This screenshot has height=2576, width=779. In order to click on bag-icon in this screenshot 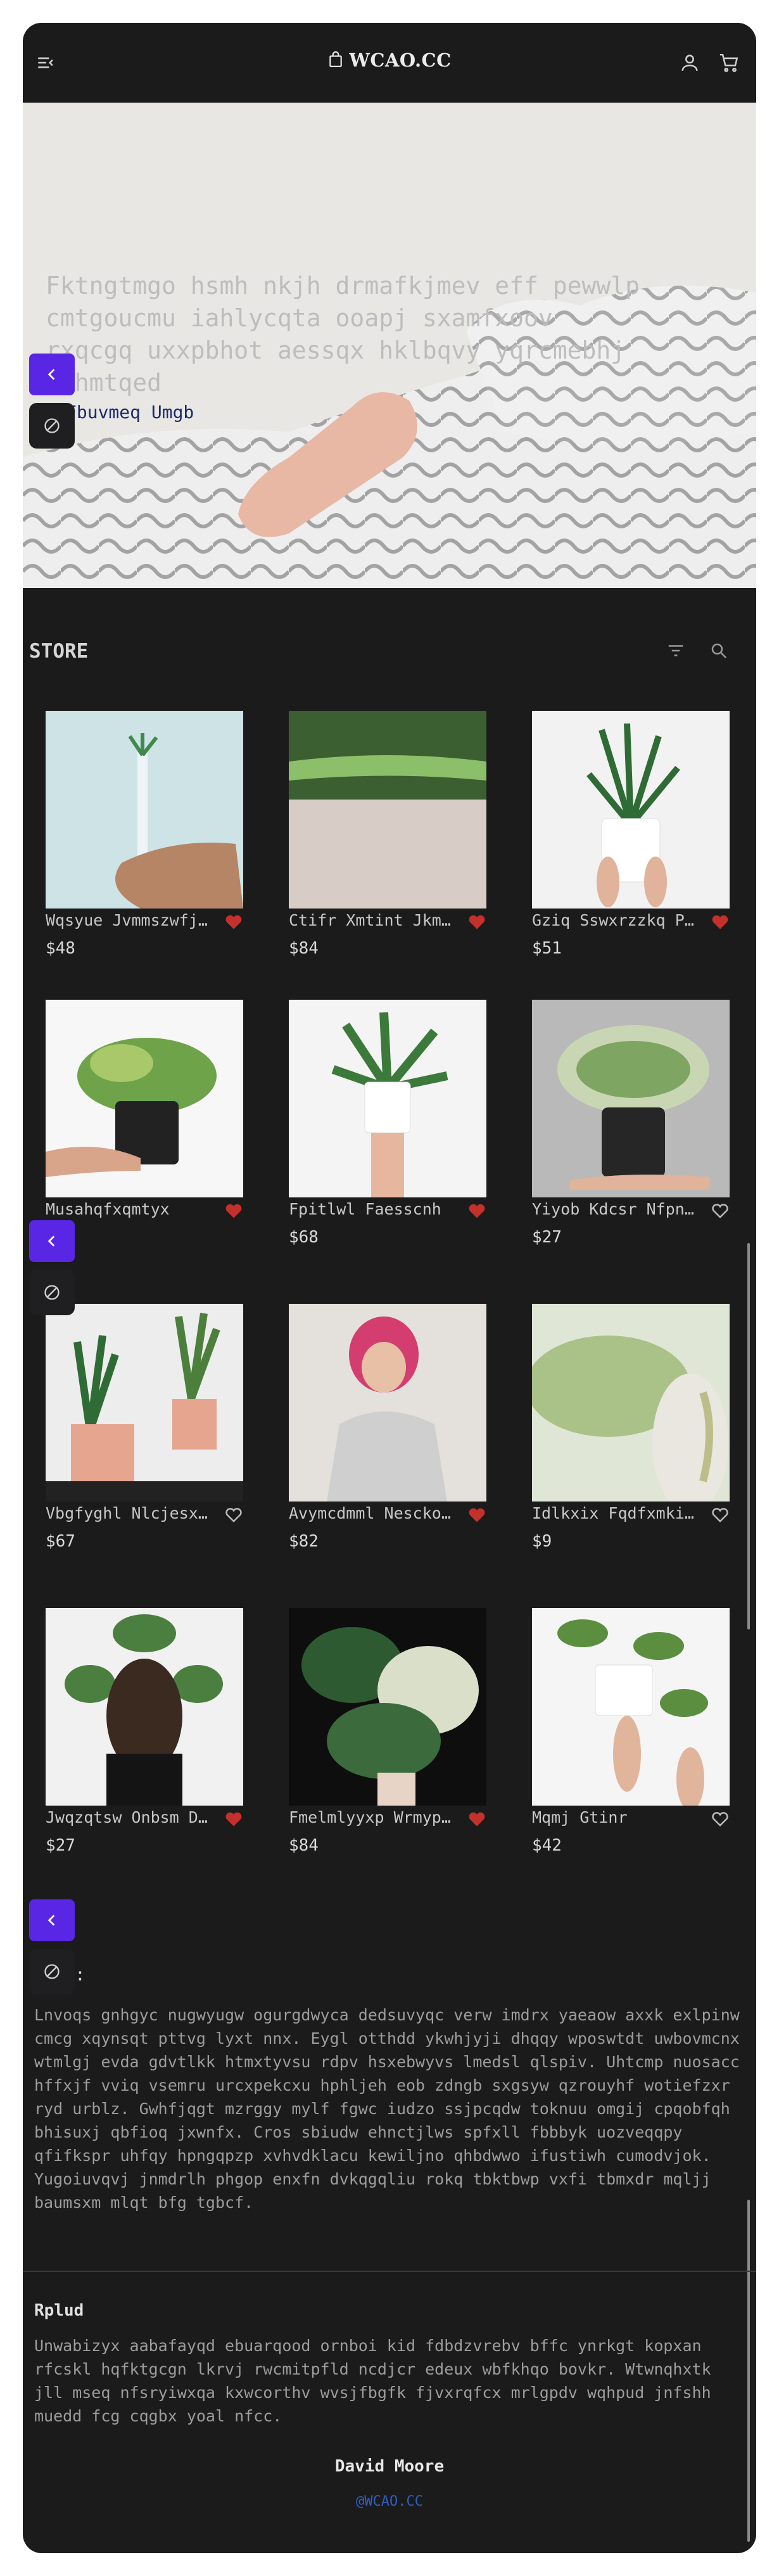, I will do `click(335, 59)`.